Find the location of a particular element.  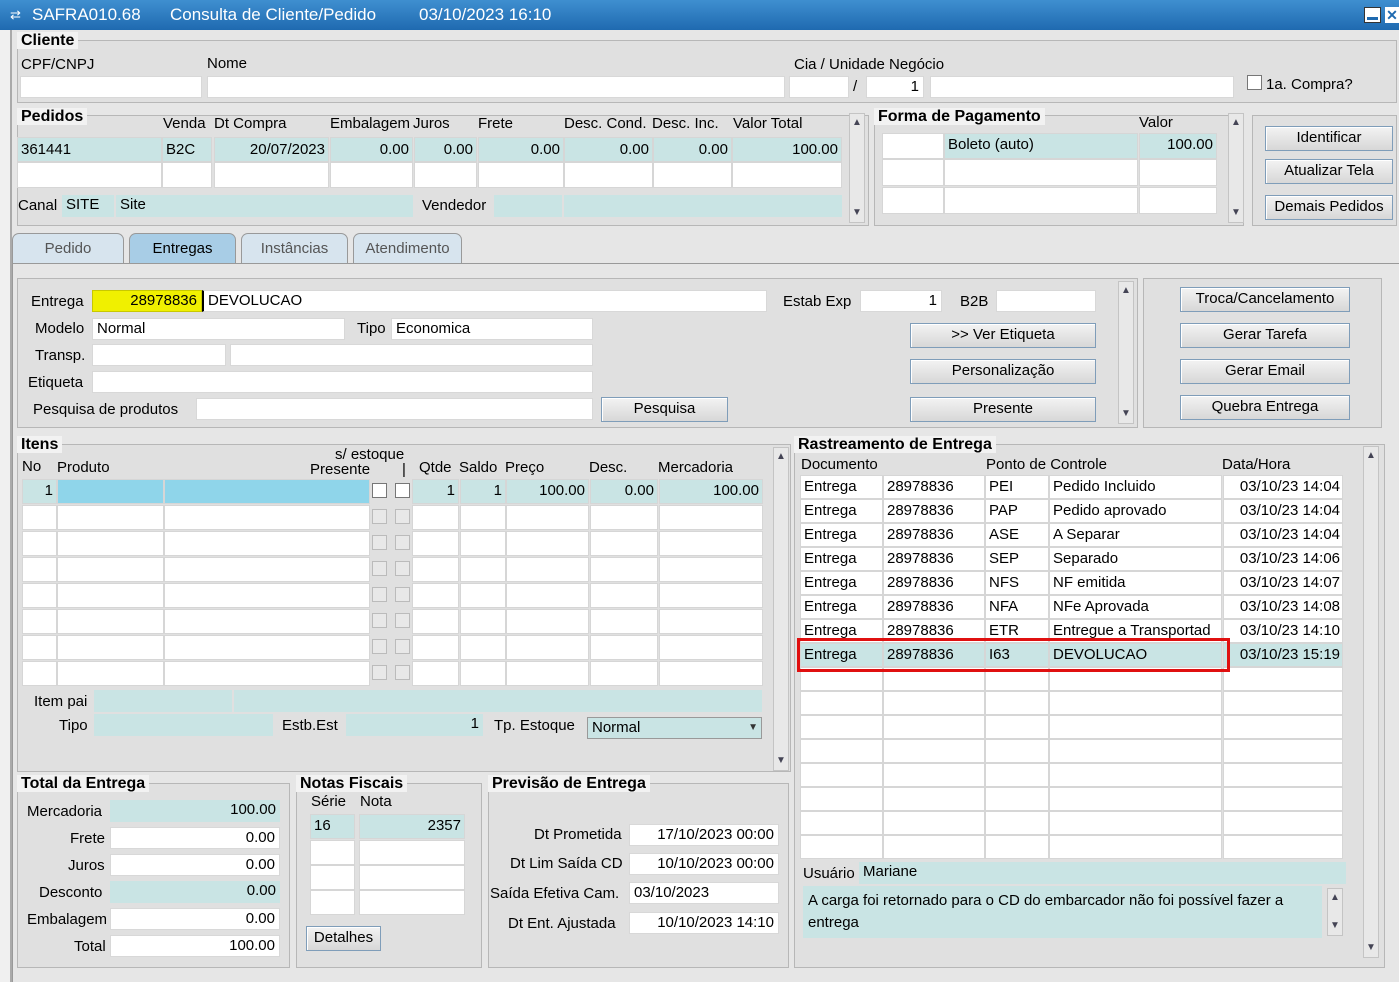

transp-name-field is located at coordinates (411, 355).